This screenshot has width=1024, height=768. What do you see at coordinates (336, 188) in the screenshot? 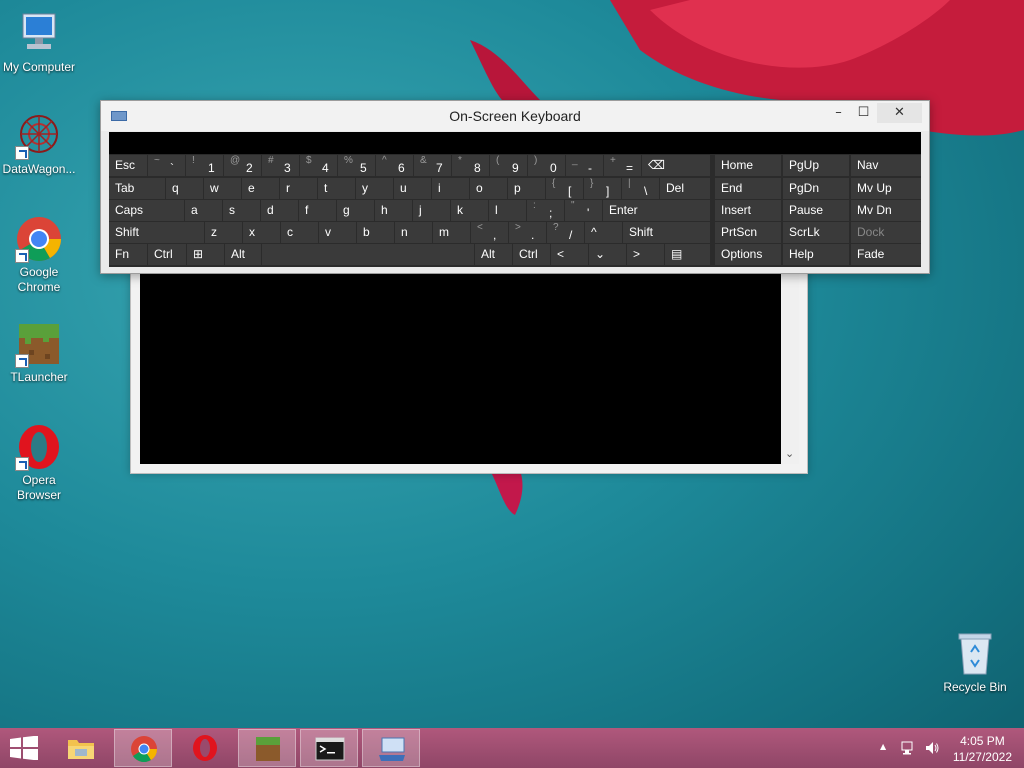
I see `key-top-row-5: t` at bounding box center [336, 188].